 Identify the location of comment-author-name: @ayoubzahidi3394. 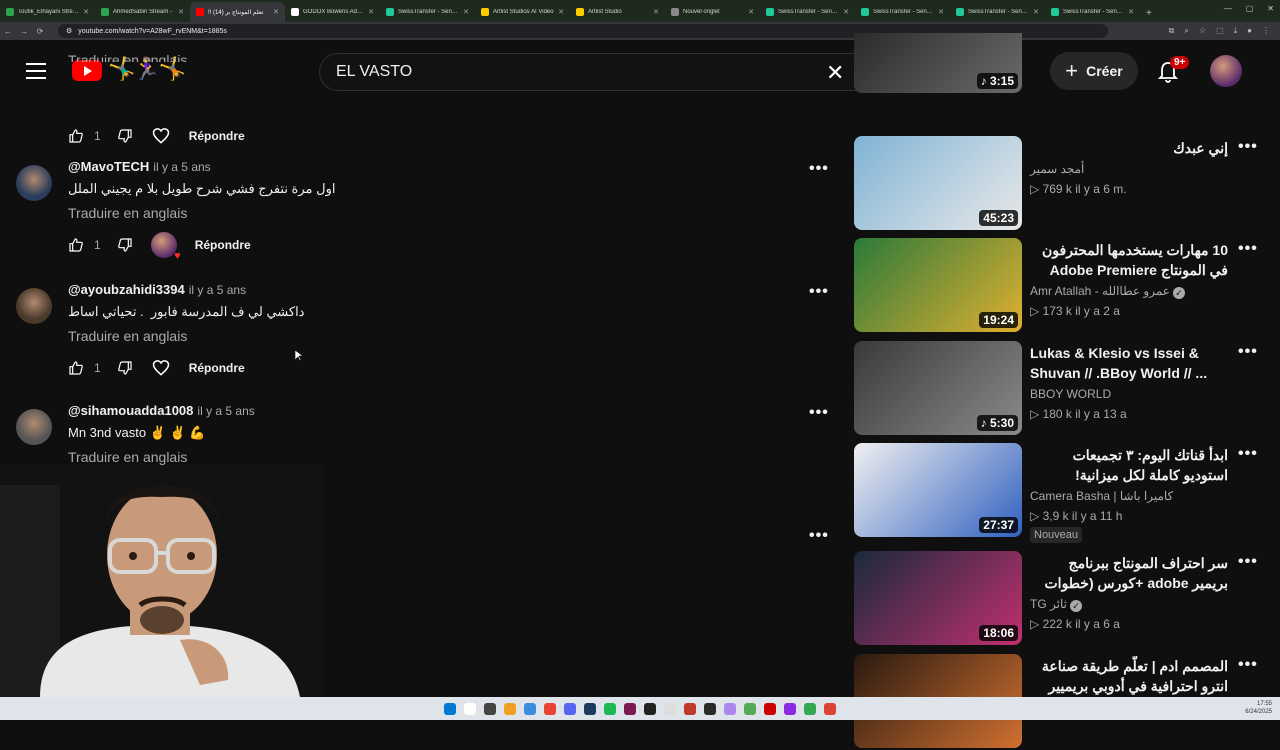
(126, 289).